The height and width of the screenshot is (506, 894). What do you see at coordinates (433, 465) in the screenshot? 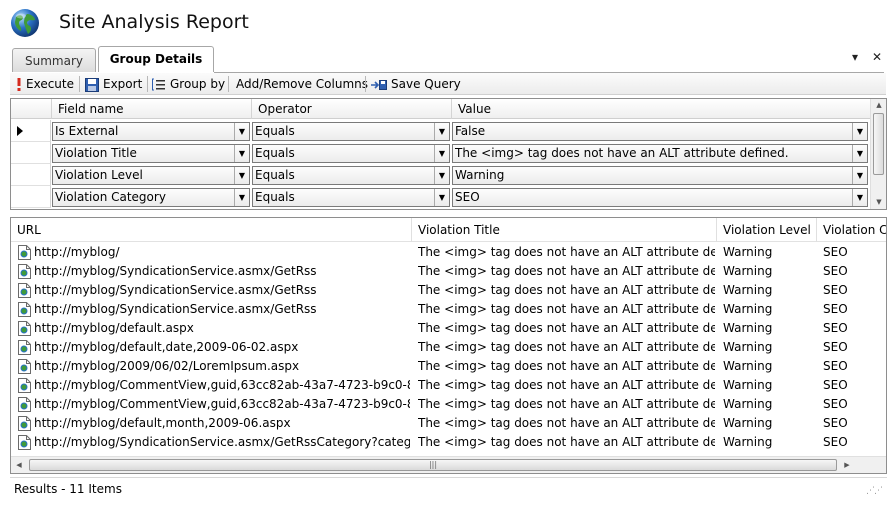
I see `scrollbar-thumb: |||` at bounding box center [433, 465].